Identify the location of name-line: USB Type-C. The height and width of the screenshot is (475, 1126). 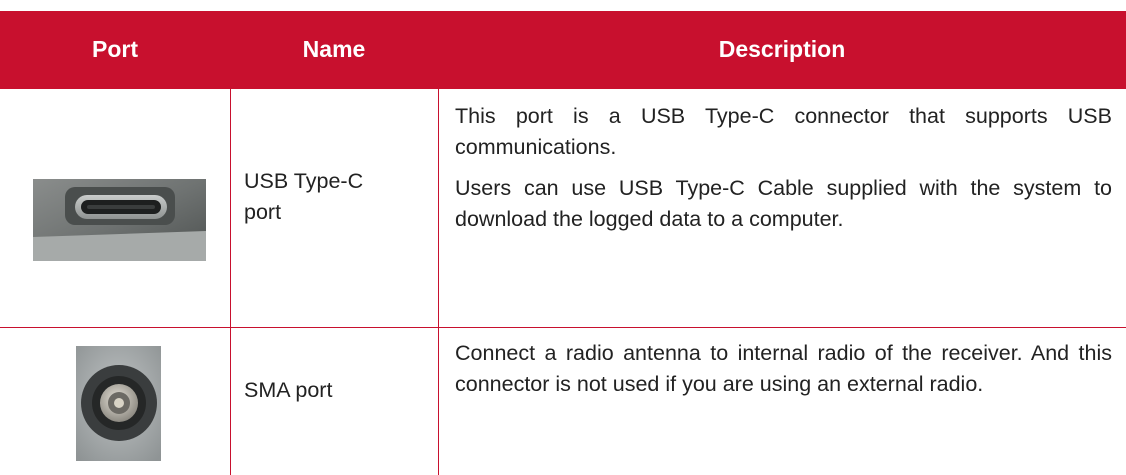
(304, 181).